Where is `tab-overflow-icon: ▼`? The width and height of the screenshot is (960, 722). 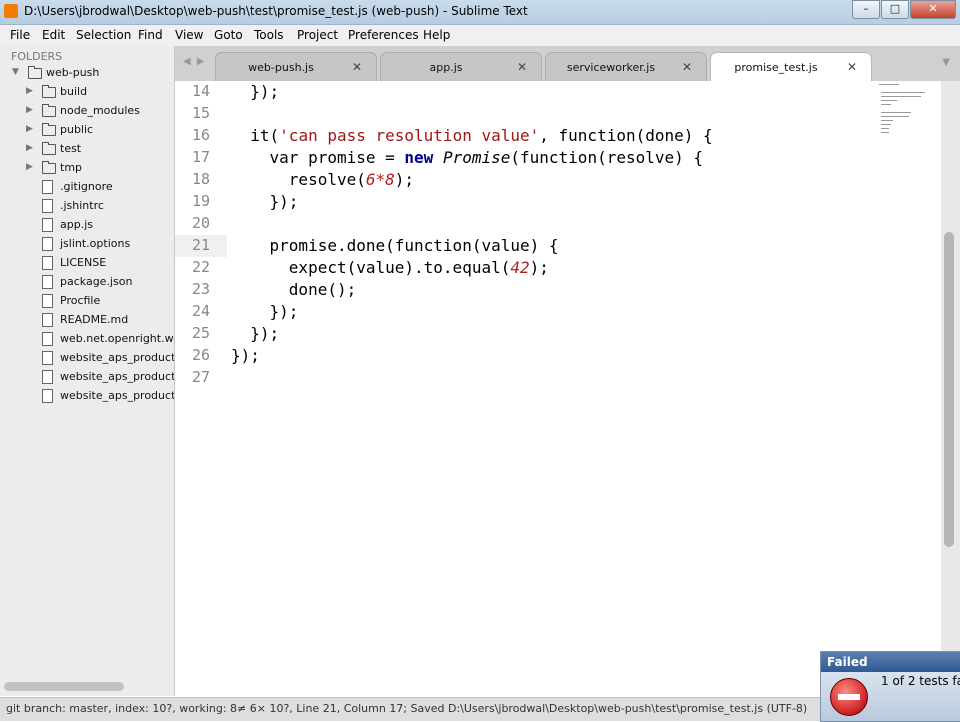 tab-overflow-icon: ▼ is located at coordinates (946, 62).